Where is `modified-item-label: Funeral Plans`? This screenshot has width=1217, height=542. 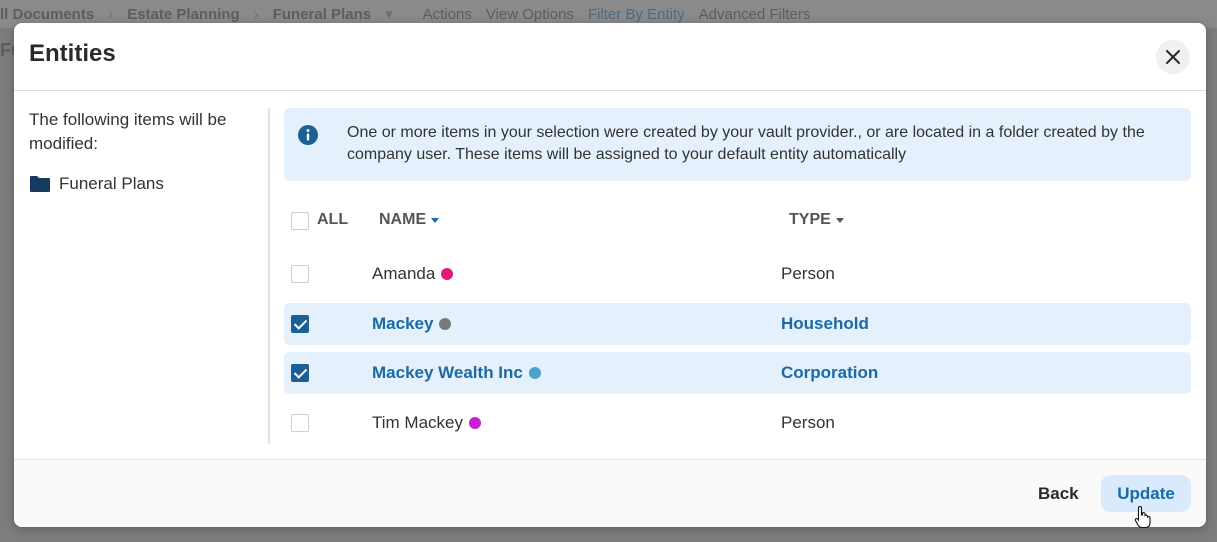
modified-item-label: Funeral Plans is located at coordinates (111, 183).